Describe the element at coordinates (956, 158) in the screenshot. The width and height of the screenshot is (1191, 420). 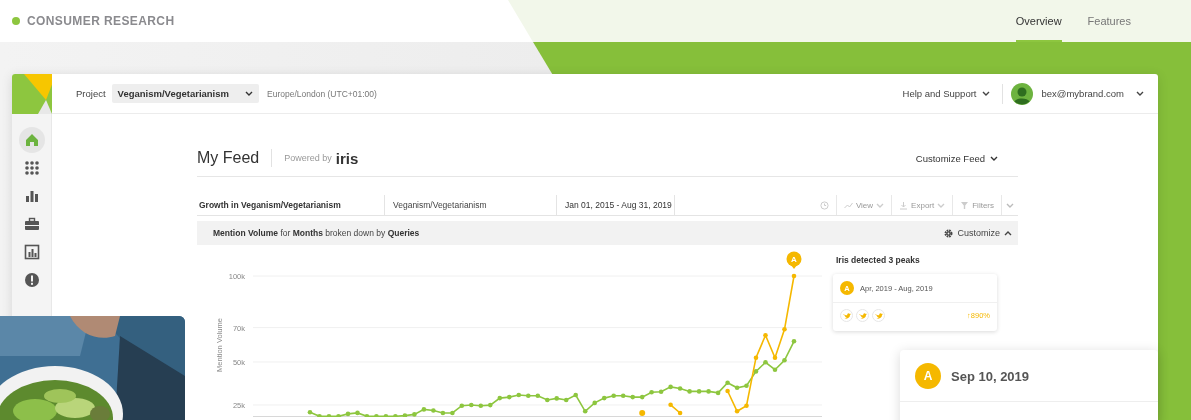
I see `customize-feed-menu: Customize Feed` at that location.